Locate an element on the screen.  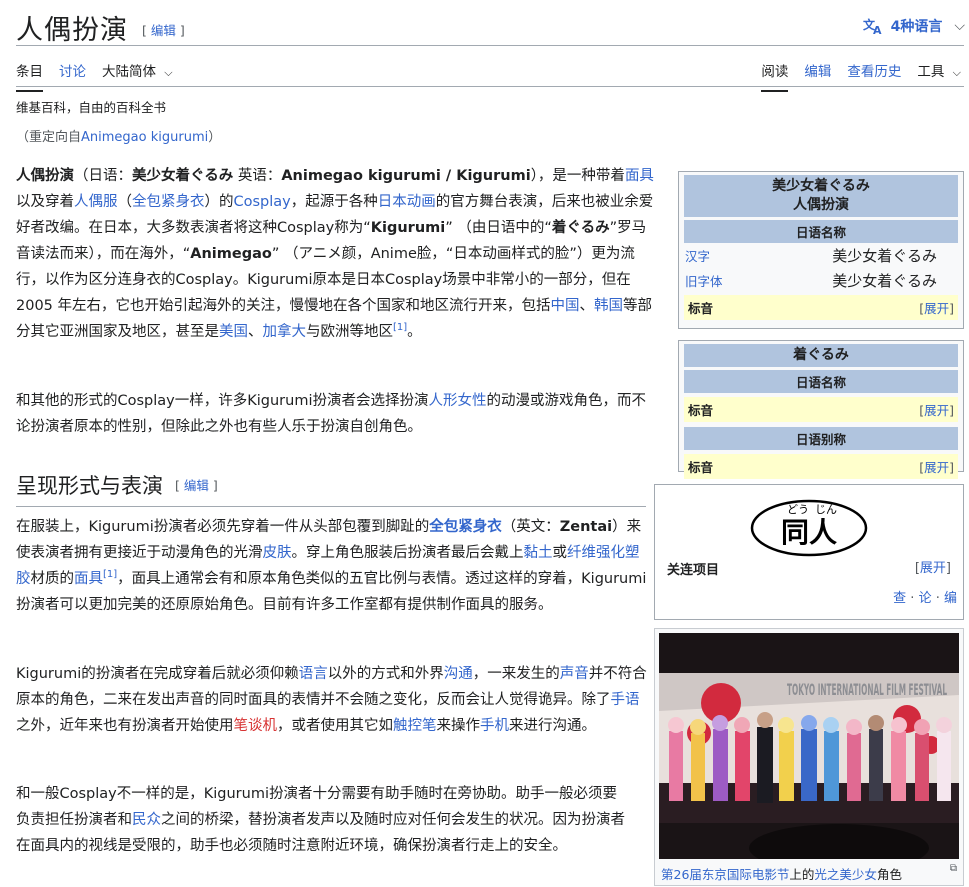
tab-read: 阅读 is located at coordinates (775, 76).